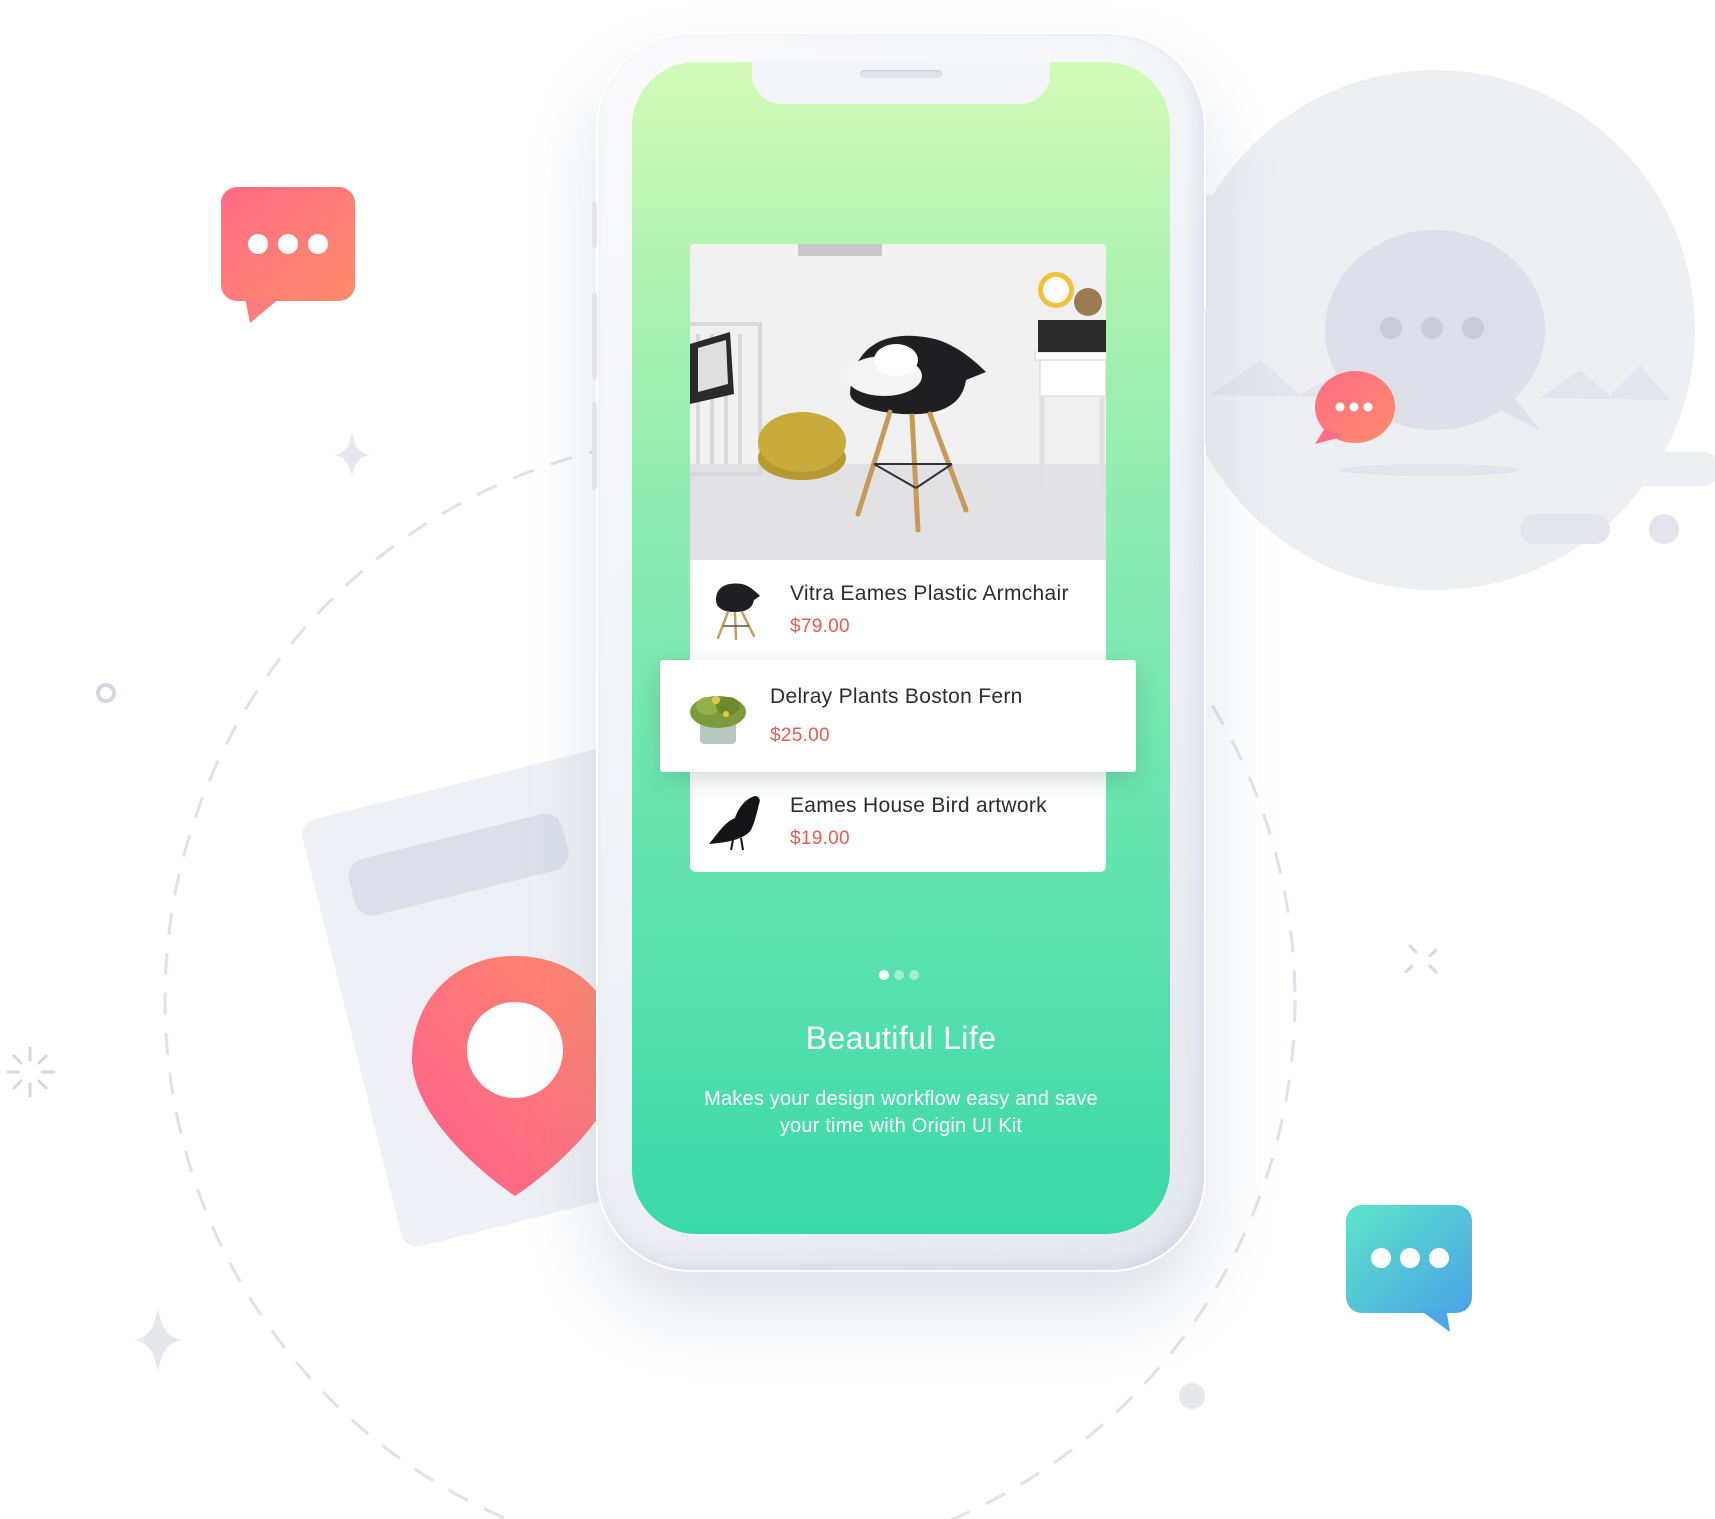 The height and width of the screenshot is (1519, 1715). What do you see at coordinates (736, 610) in the screenshot?
I see `chair-icon` at bounding box center [736, 610].